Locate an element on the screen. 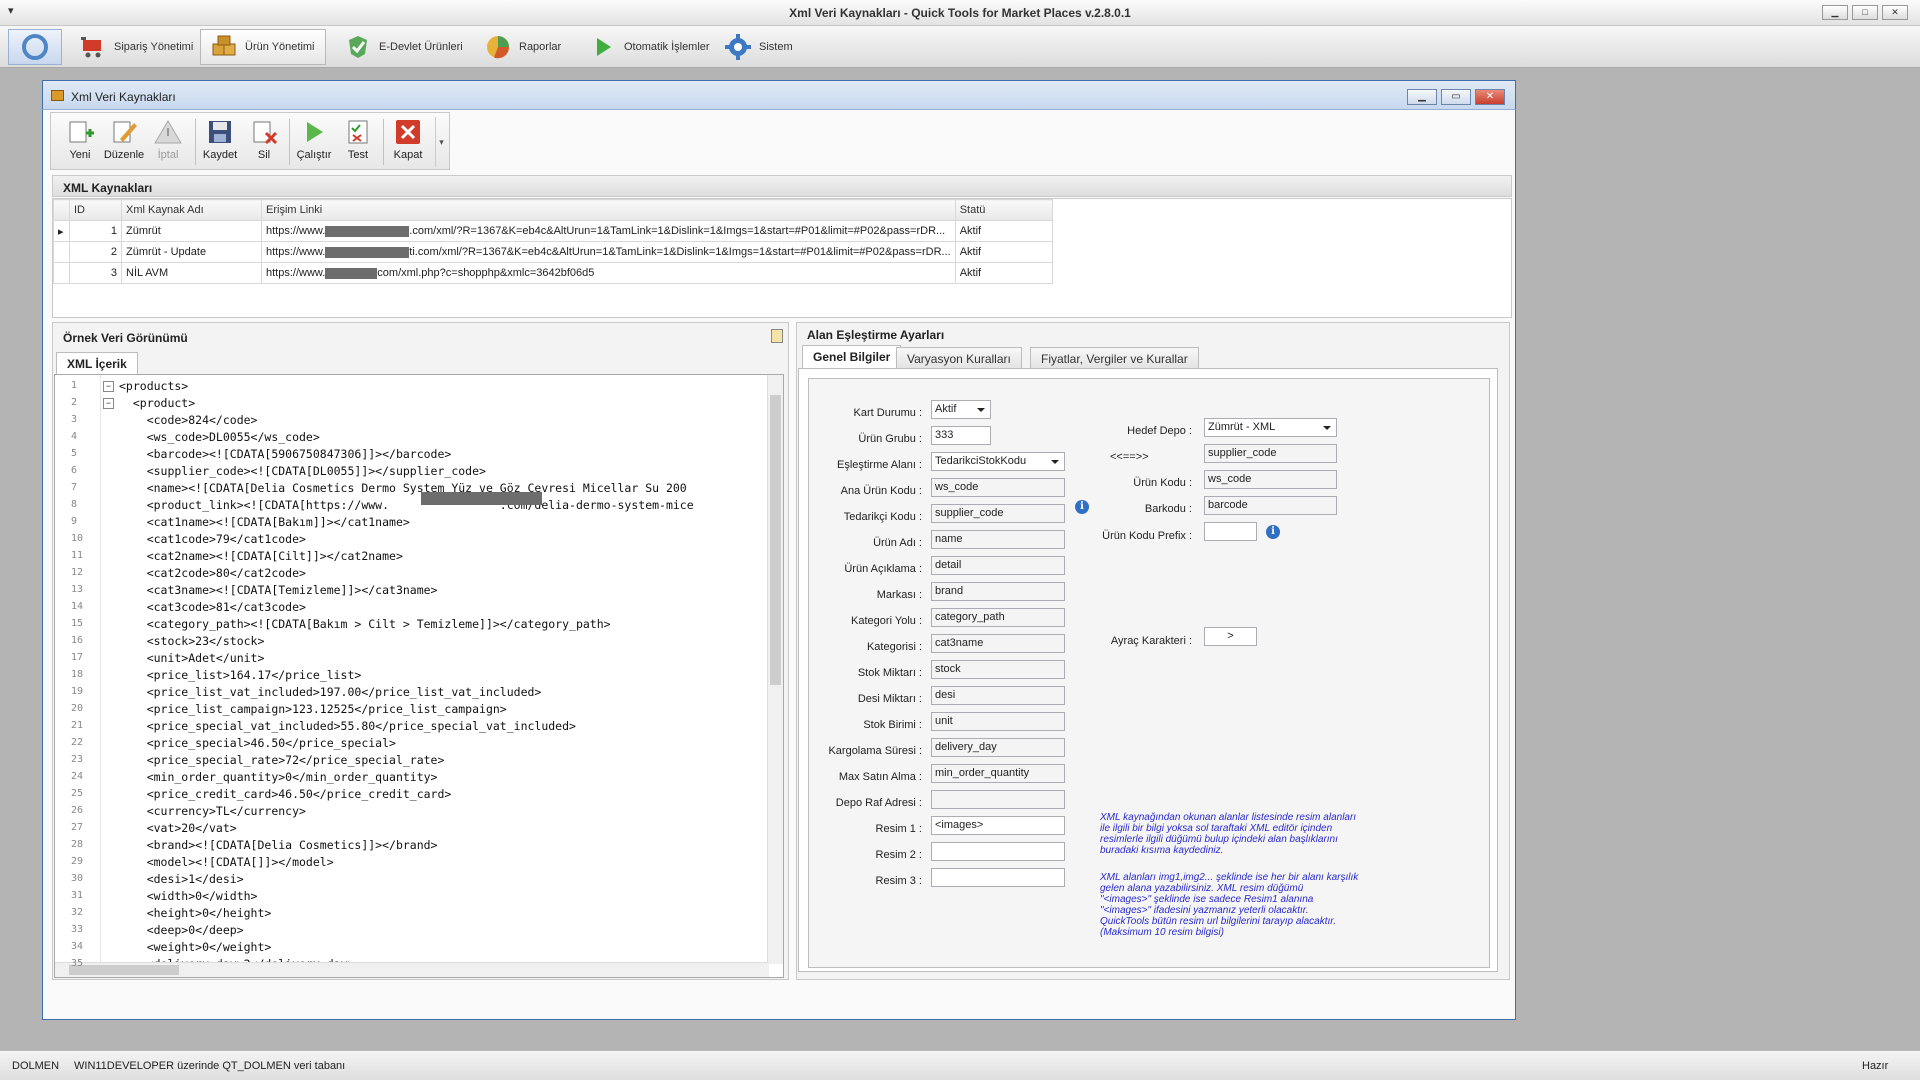  copy-icon is located at coordinates (777, 336).